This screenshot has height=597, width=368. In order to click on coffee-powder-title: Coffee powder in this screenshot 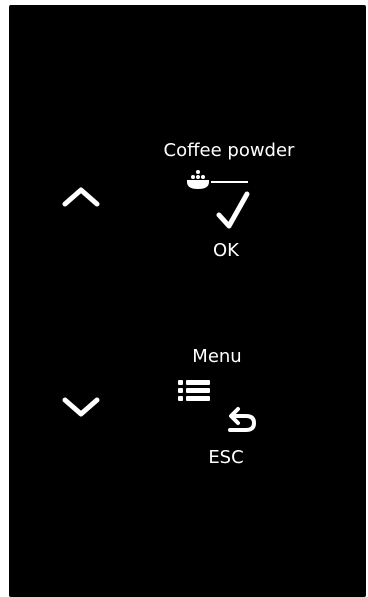, I will do `click(229, 150)`.